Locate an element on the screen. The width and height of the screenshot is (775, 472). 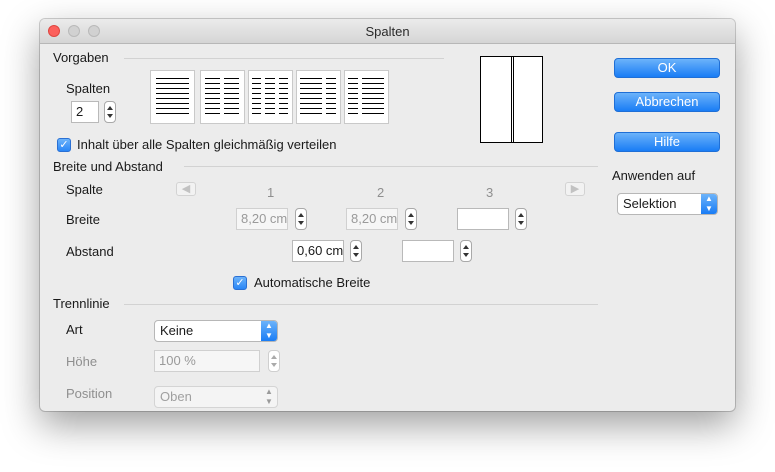
line-style-value: Keine is located at coordinates (177, 330).